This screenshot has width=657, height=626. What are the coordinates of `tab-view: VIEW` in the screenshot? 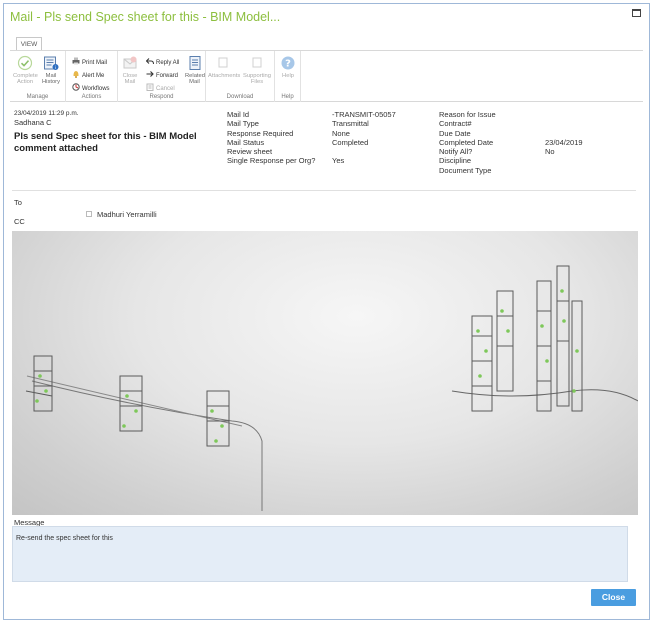 It's located at (29, 44).